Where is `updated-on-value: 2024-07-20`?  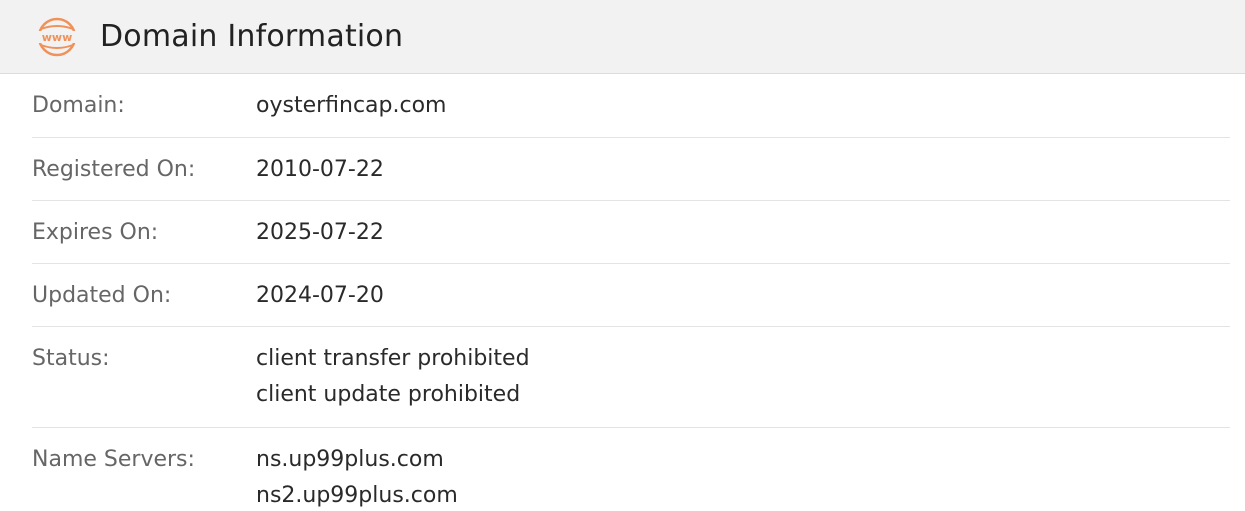
updated-on-value: 2024-07-20 is located at coordinates (320, 295).